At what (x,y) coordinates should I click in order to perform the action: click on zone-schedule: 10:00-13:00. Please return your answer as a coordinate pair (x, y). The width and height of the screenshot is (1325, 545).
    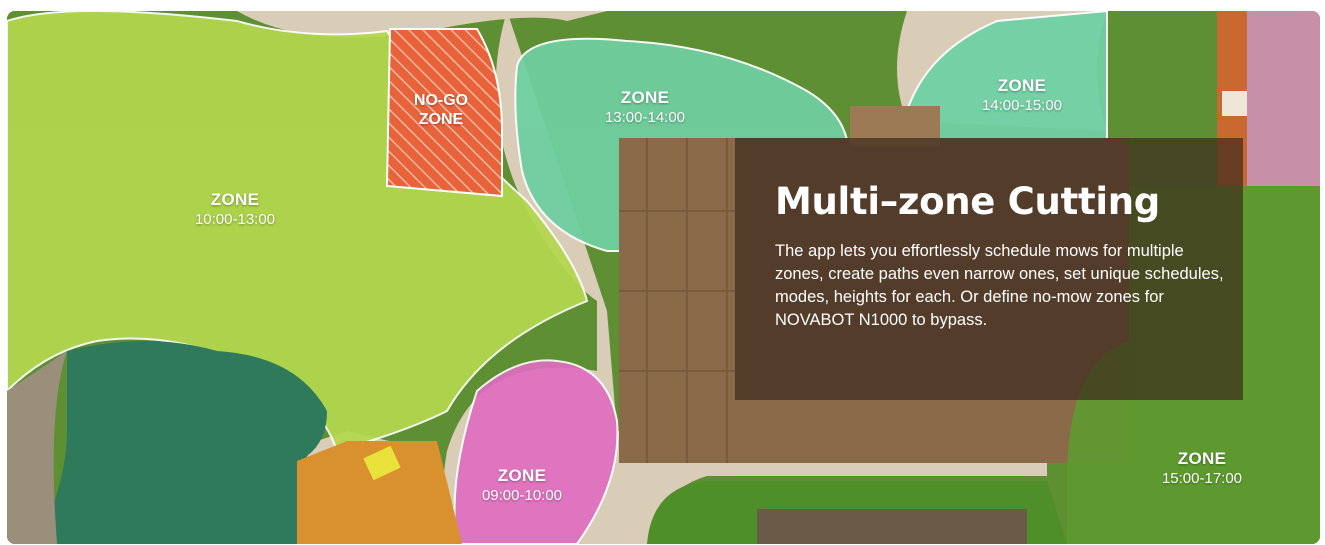
    Looking at the image, I should click on (235, 219).